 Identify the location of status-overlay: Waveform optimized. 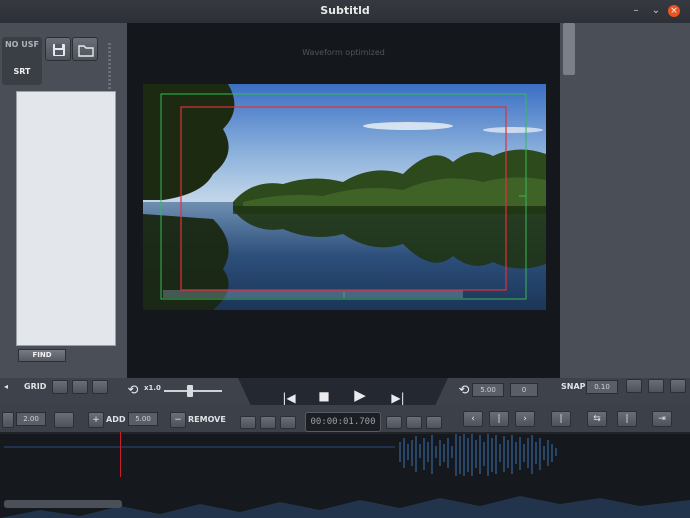
(343, 52).